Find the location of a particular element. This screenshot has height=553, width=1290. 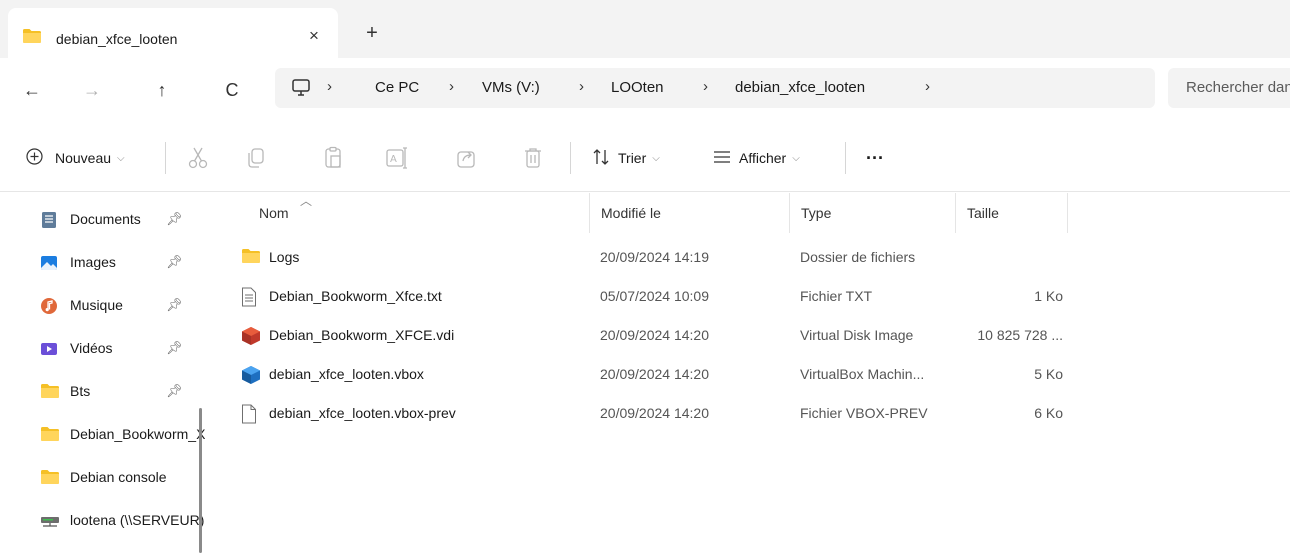

chevron-down-icon: ⌵ is located at coordinates (656, 158).